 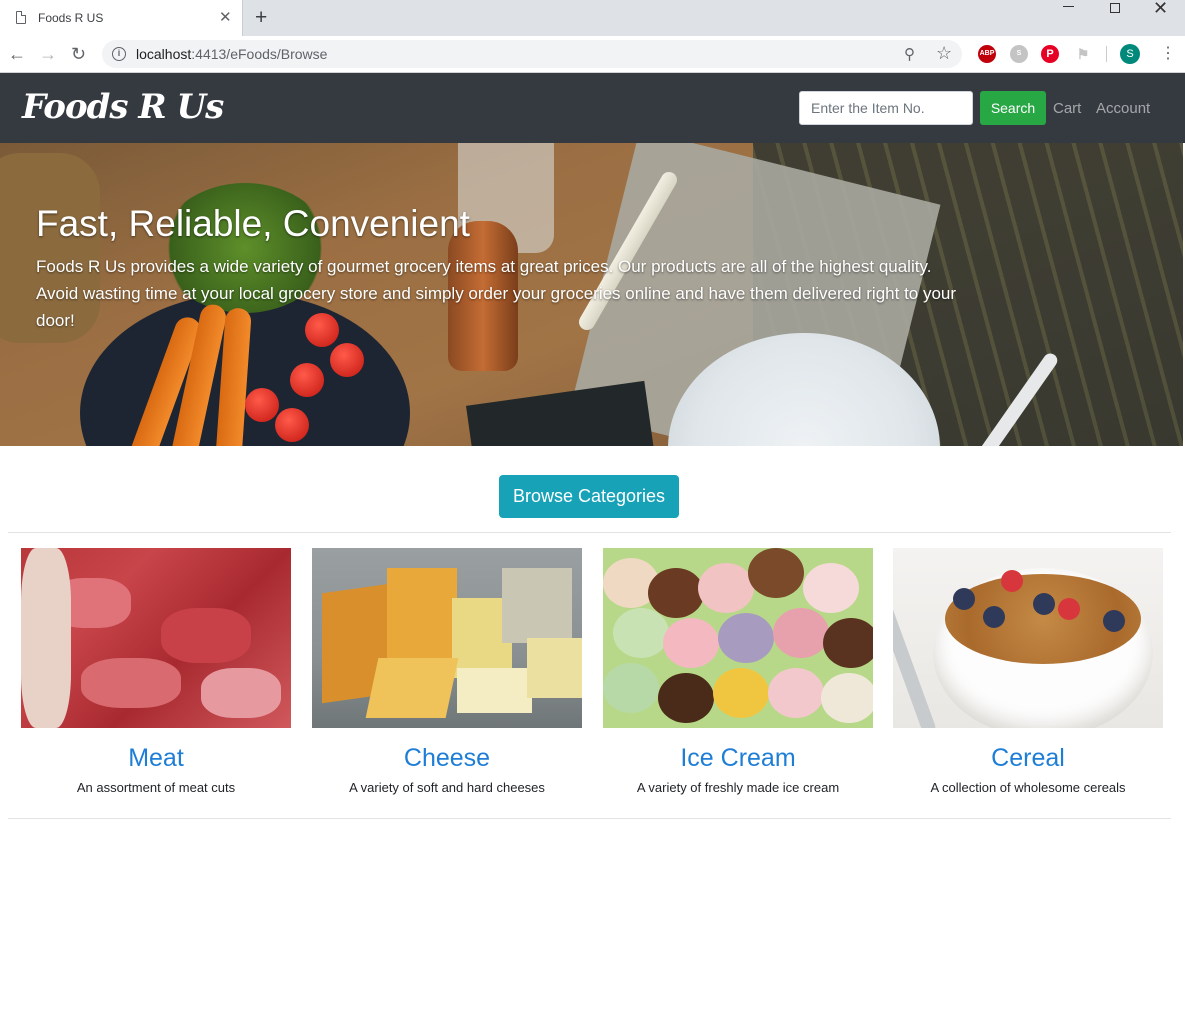 What do you see at coordinates (738, 638) in the screenshot?
I see `ice-cream-image` at bounding box center [738, 638].